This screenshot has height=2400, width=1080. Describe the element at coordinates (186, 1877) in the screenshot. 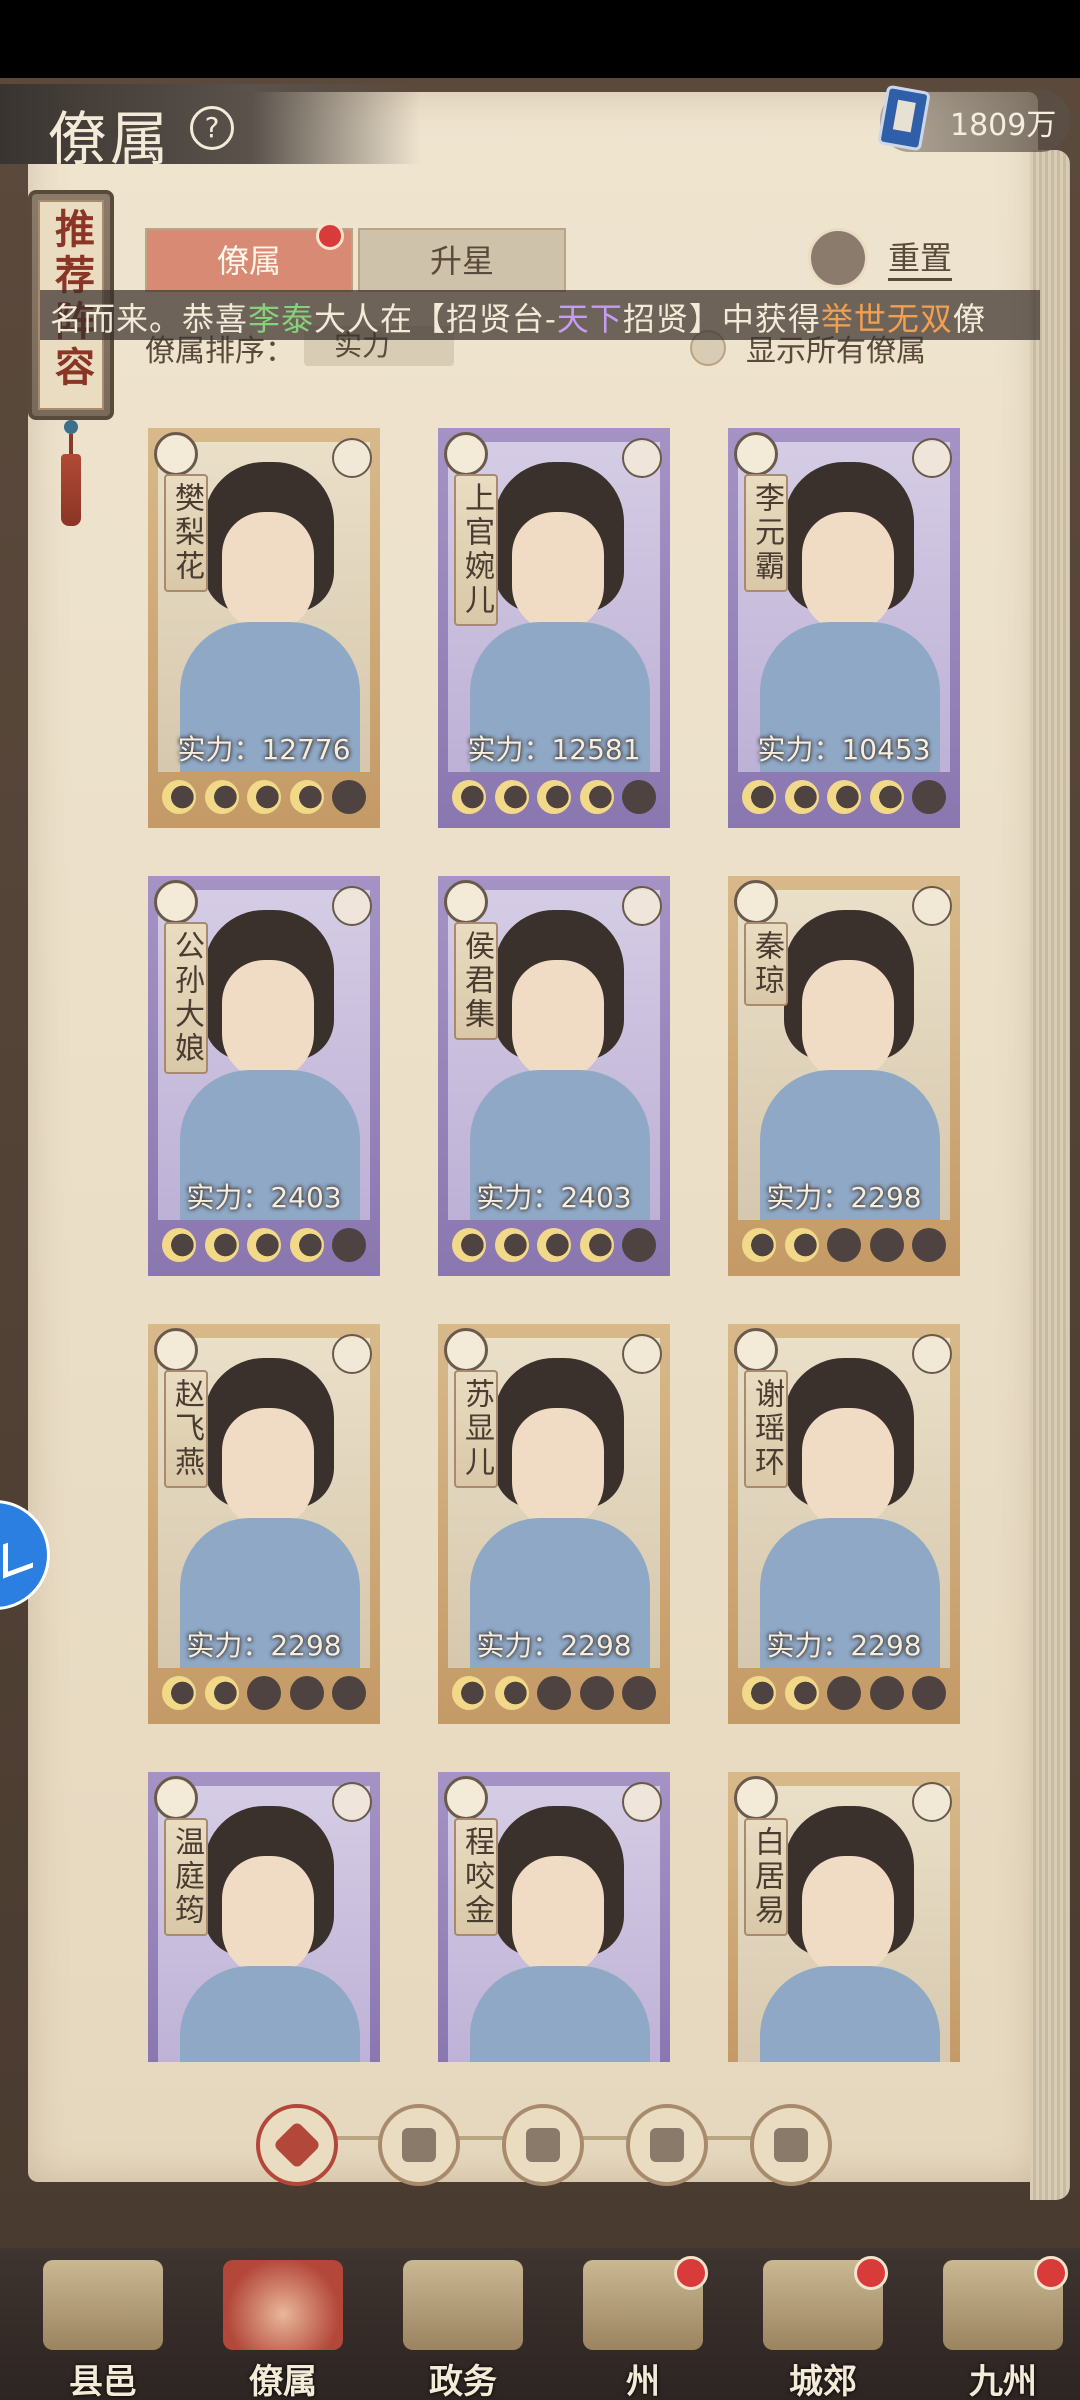

I see `officer-name: 温庭筠` at that location.